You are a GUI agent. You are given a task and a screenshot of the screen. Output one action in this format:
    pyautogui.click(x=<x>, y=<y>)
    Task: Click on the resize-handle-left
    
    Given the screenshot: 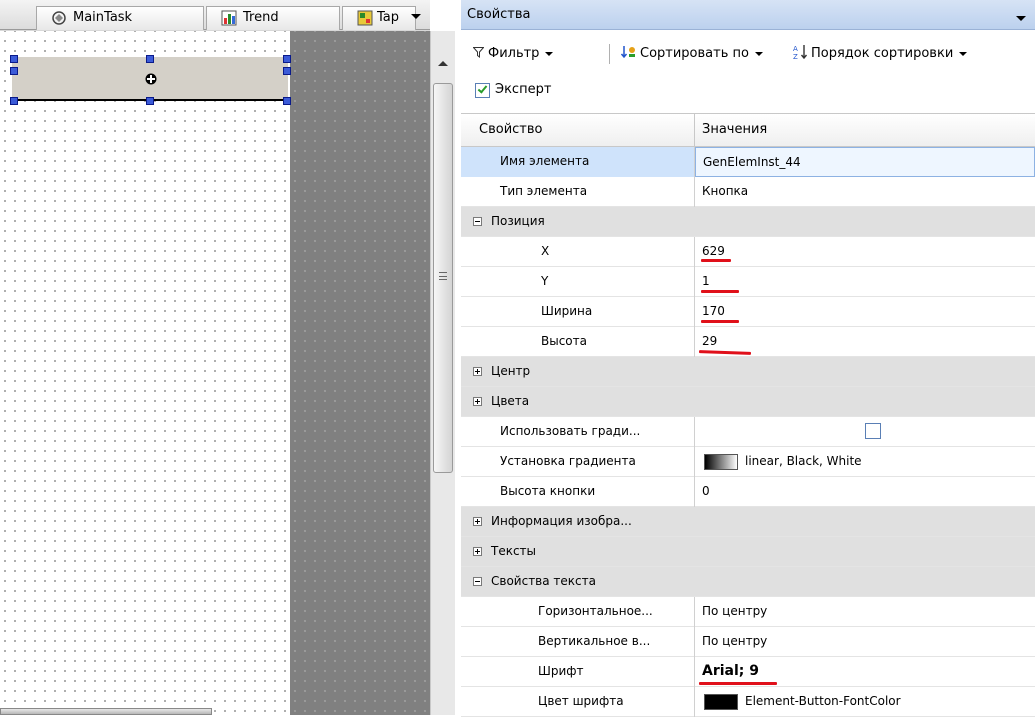 What is the action you would take?
    pyautogui.click(x=14, y=71)
    